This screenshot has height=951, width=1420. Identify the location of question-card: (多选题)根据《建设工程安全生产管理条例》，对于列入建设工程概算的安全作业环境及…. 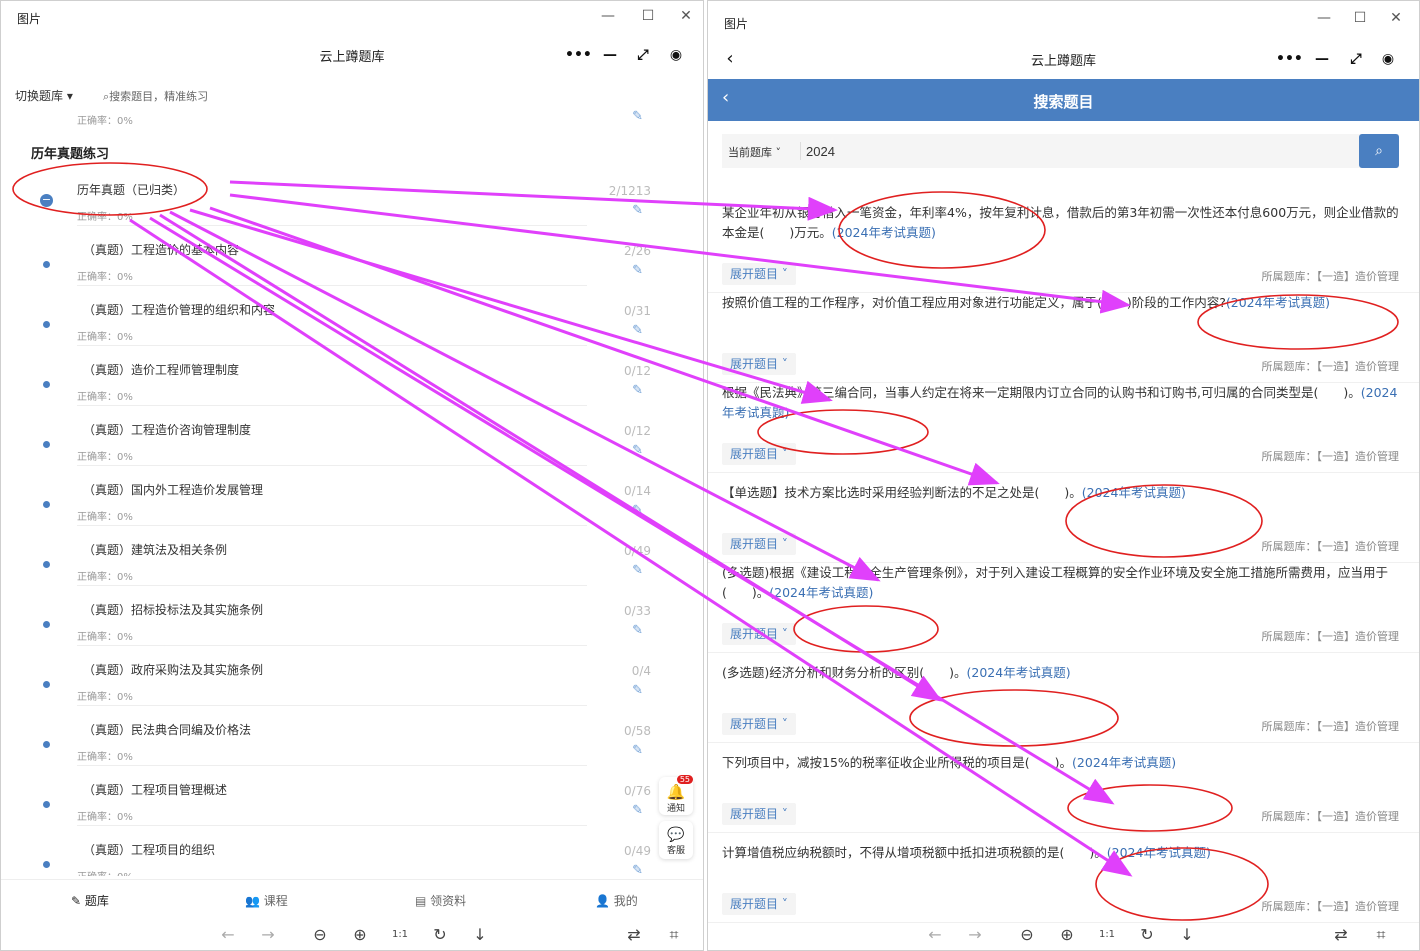
(1063, 608).